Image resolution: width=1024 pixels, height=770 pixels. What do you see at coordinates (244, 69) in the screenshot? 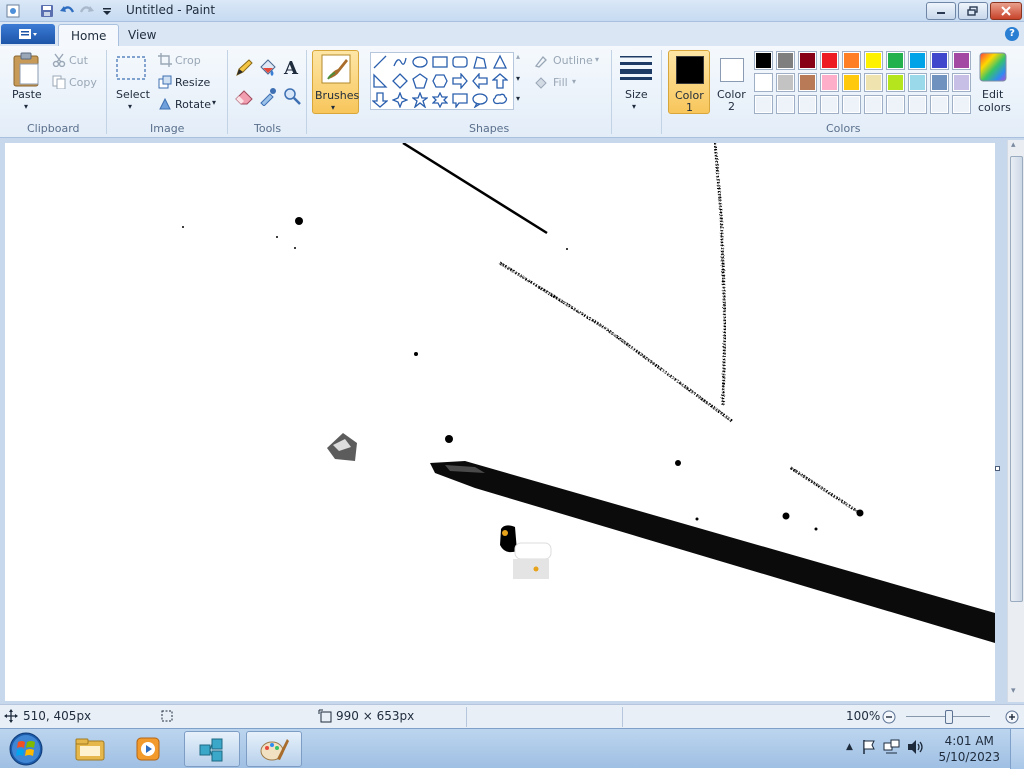
I see `pencil-icon` at bounding box center [244, 69].